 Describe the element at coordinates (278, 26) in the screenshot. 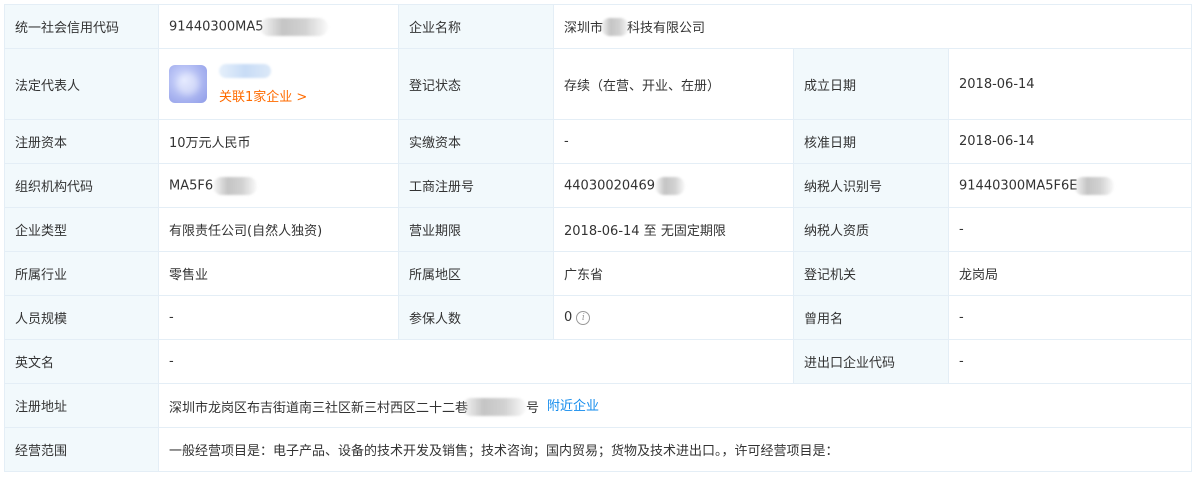

I see `credit-code-value: 91440300MA5` at that location.